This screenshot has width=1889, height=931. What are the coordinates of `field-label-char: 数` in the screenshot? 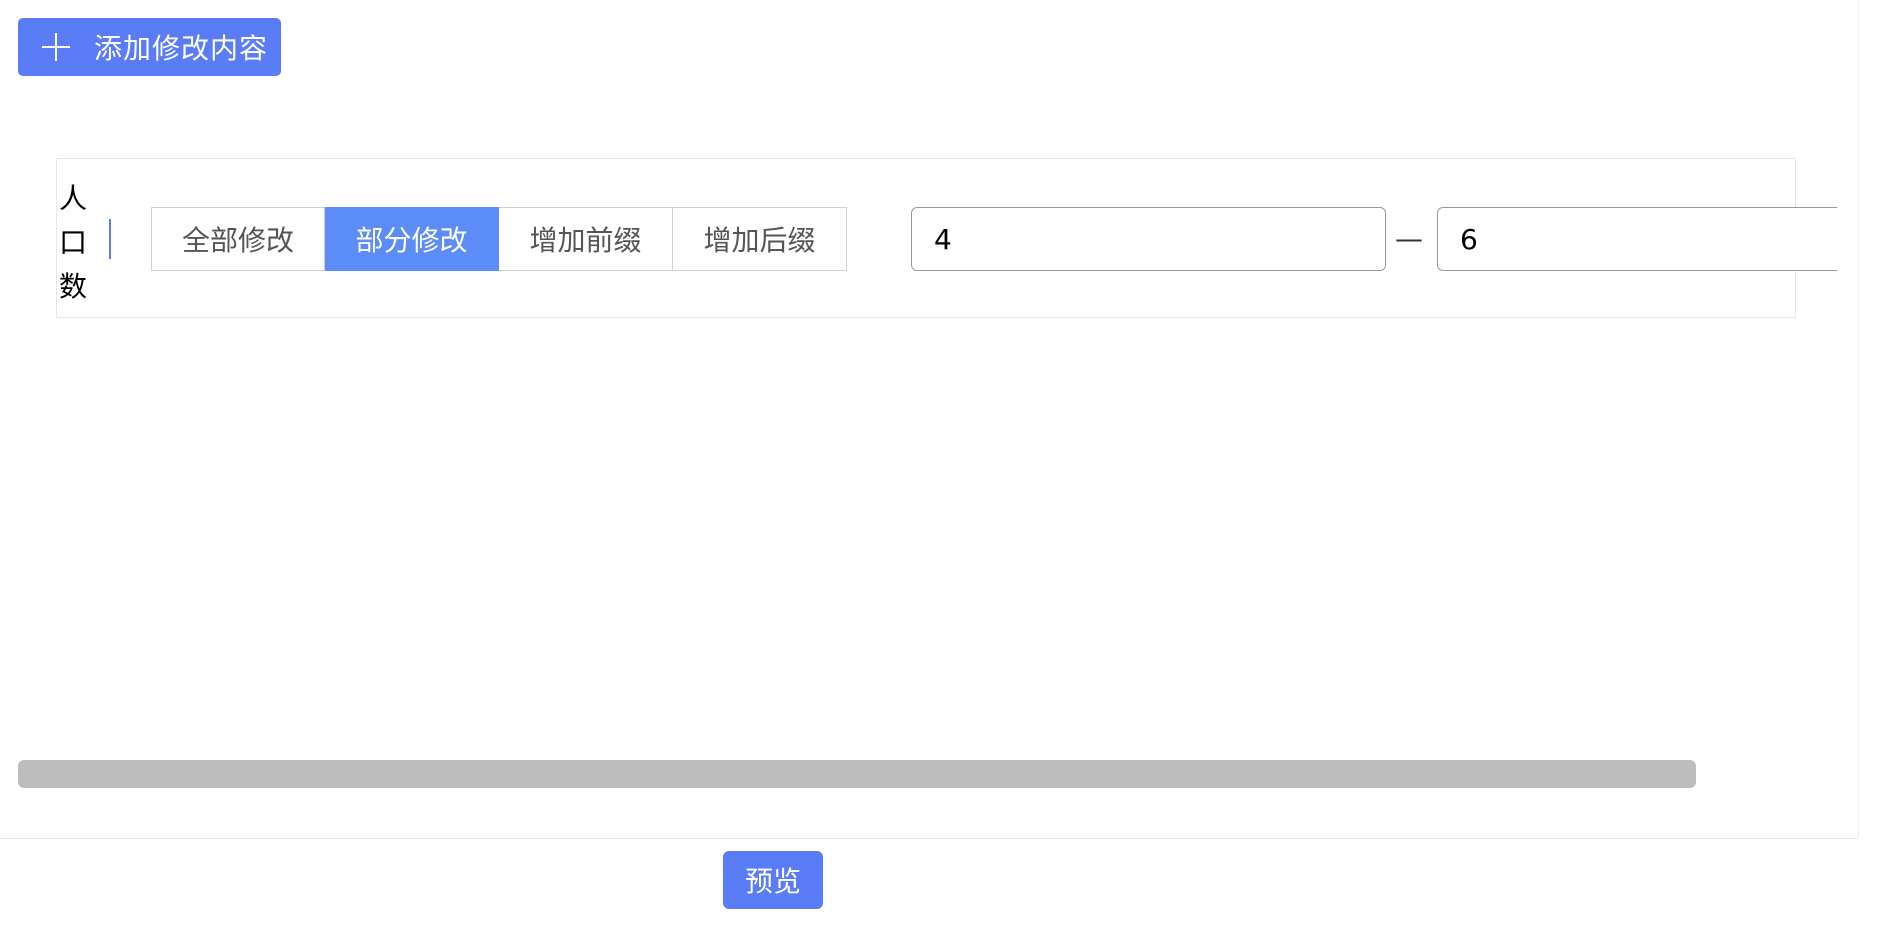 It's located at (73, 286).